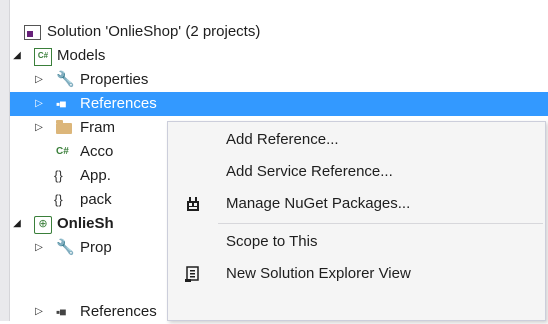 The height and width of the screenshot is (324, 548). Describe the element at coordinates (279, 32) in the screenshot. I see `tree-item-solution: Solution 'OnlieShop' (2 projects)` at that location.